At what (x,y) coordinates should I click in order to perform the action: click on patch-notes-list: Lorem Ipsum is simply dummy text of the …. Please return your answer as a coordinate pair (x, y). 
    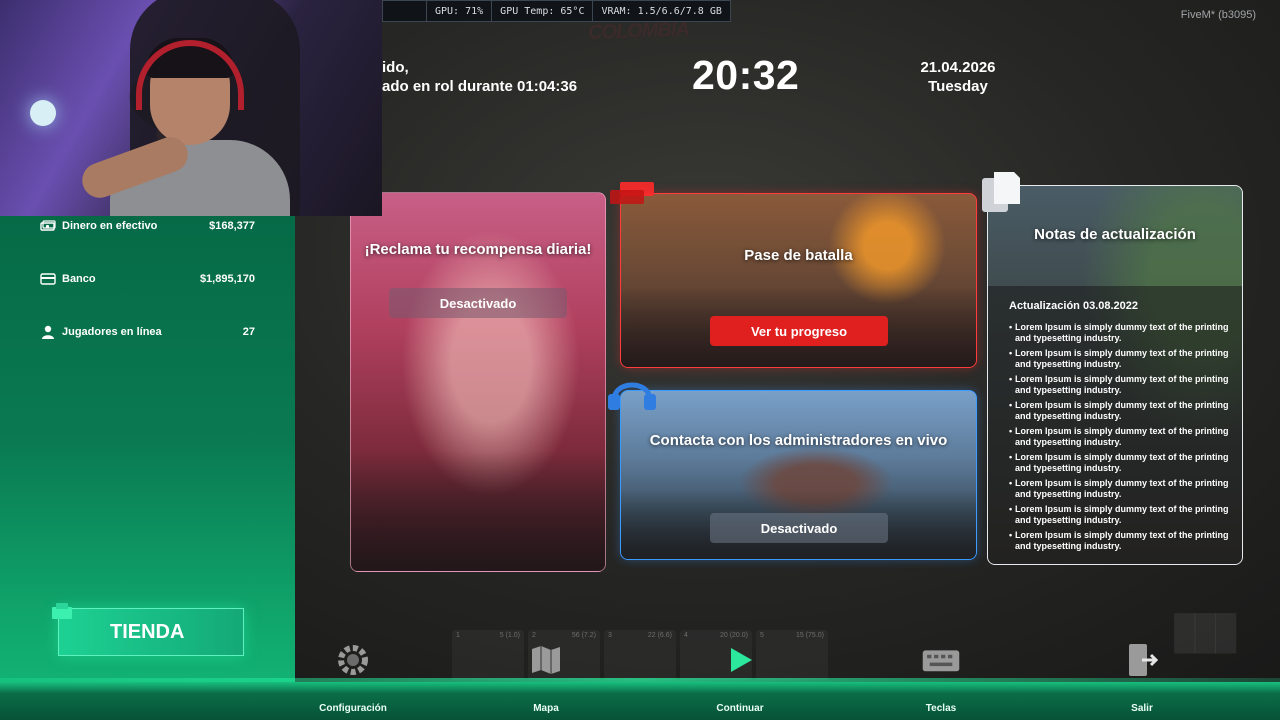
    Looking at the image, I should click on (1119, 439).